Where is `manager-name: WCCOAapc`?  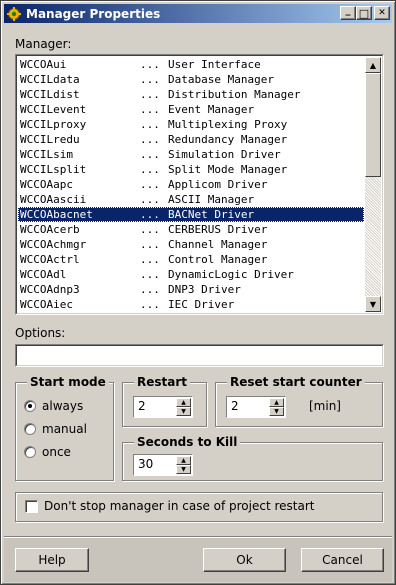
manager-name: WCCOAapc is located at coordinates (46, 184).